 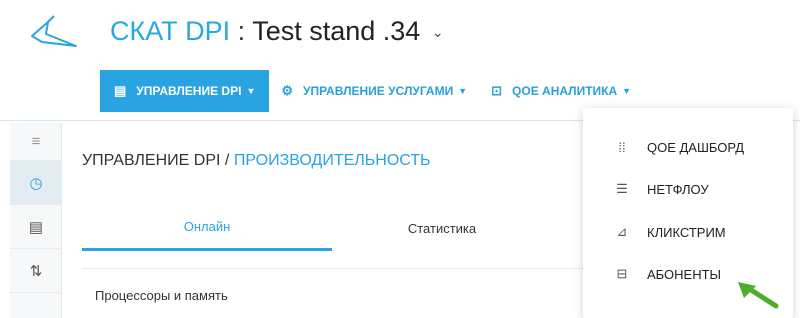 I want to click on menu-item-netflow: ☰ НЕТФЛОУ, so click(x=688, y=189).